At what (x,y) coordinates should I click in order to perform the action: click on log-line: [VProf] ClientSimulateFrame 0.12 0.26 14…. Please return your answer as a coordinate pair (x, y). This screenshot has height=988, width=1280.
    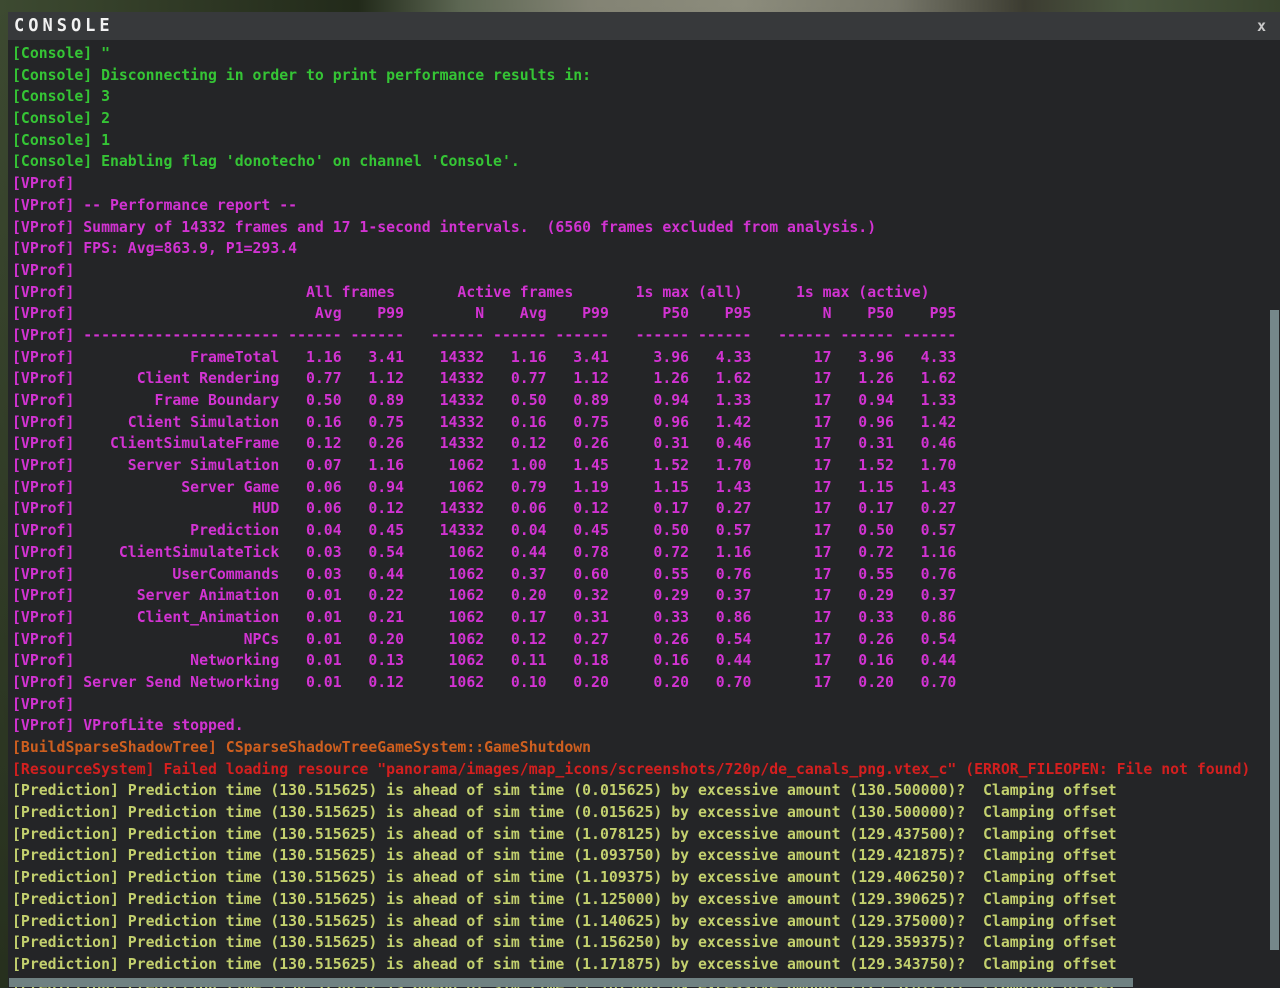
    Looking at the image, I should click on (484, 444).